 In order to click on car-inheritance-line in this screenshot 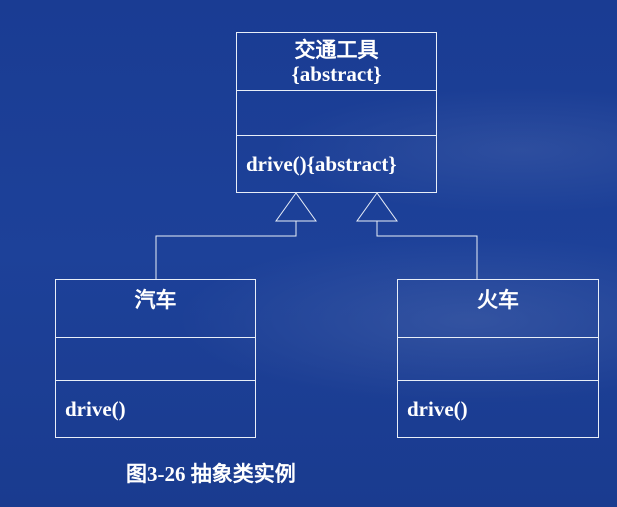, I will do `click(226, 250)`.